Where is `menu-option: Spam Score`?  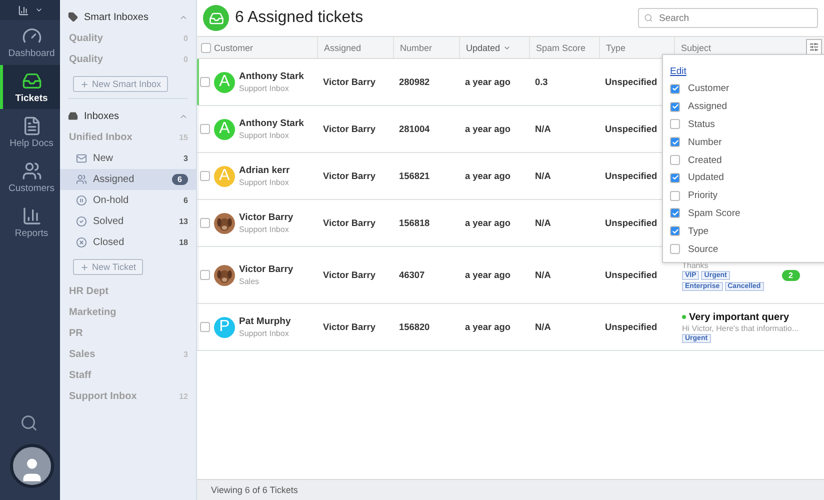
menu-option: Spam Score is located at coordinates (747, 213).